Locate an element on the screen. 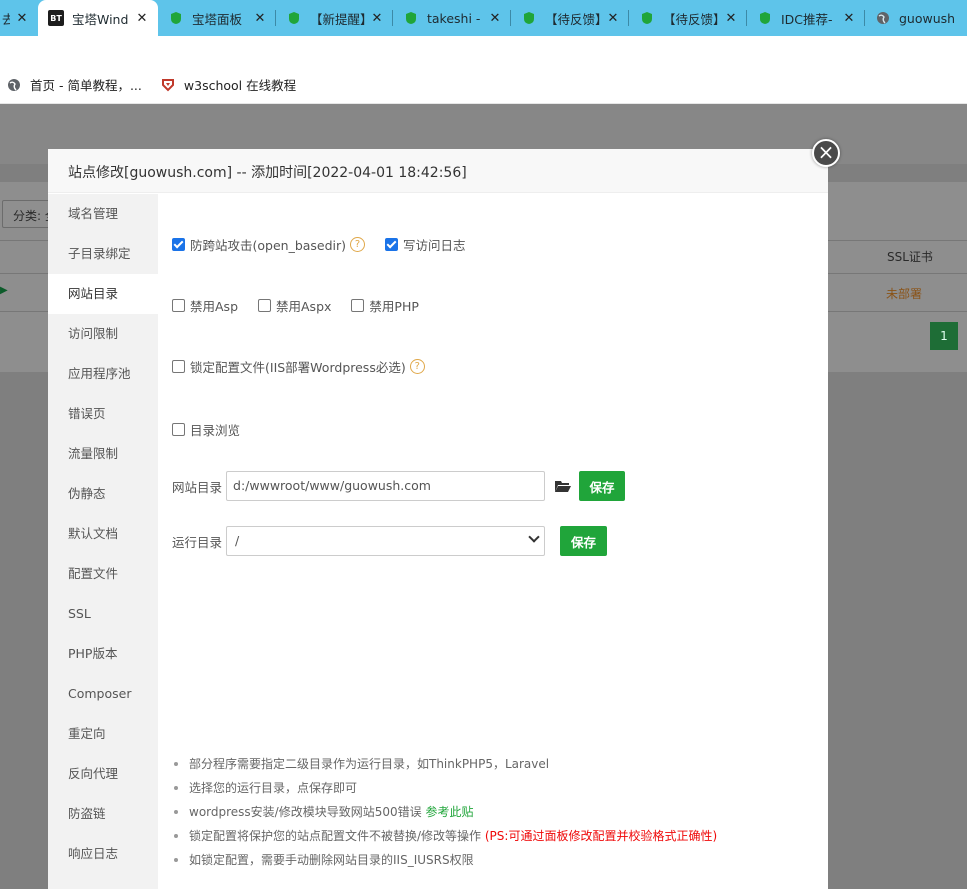 This screenshot has width=967, height=889. site-dir-label: 网站目录 is located at coordinates (197, 487).